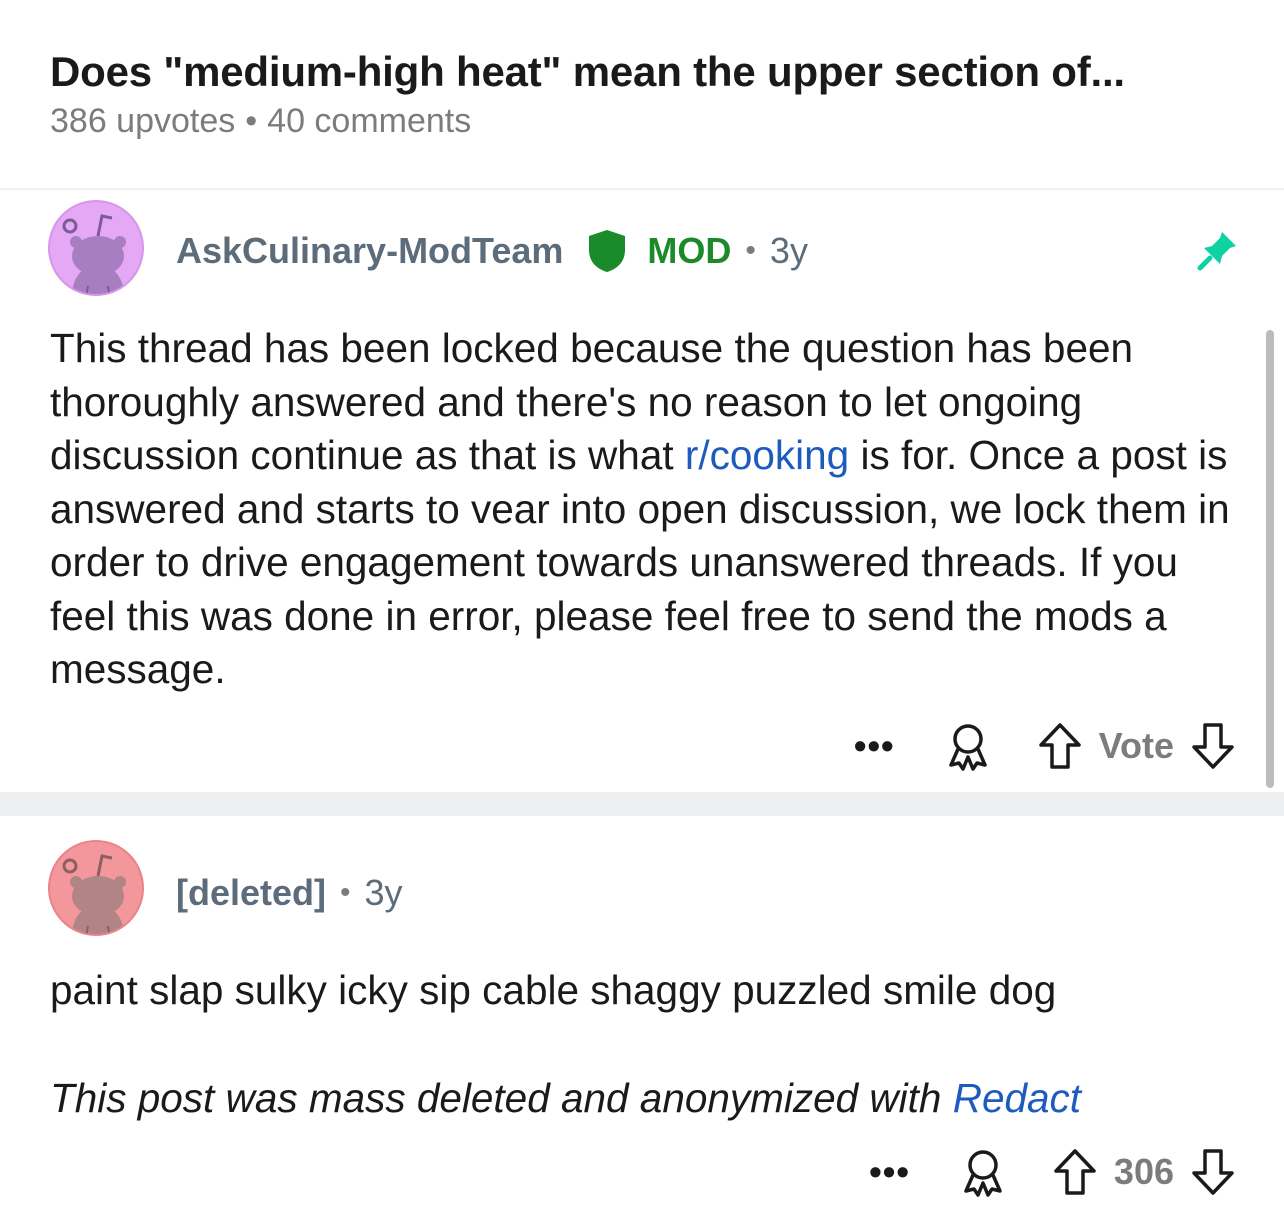 This screenshot has width=1284, height=1224. I want to click on comment-author-line: [deleted] • 3y, so click(289, 893).